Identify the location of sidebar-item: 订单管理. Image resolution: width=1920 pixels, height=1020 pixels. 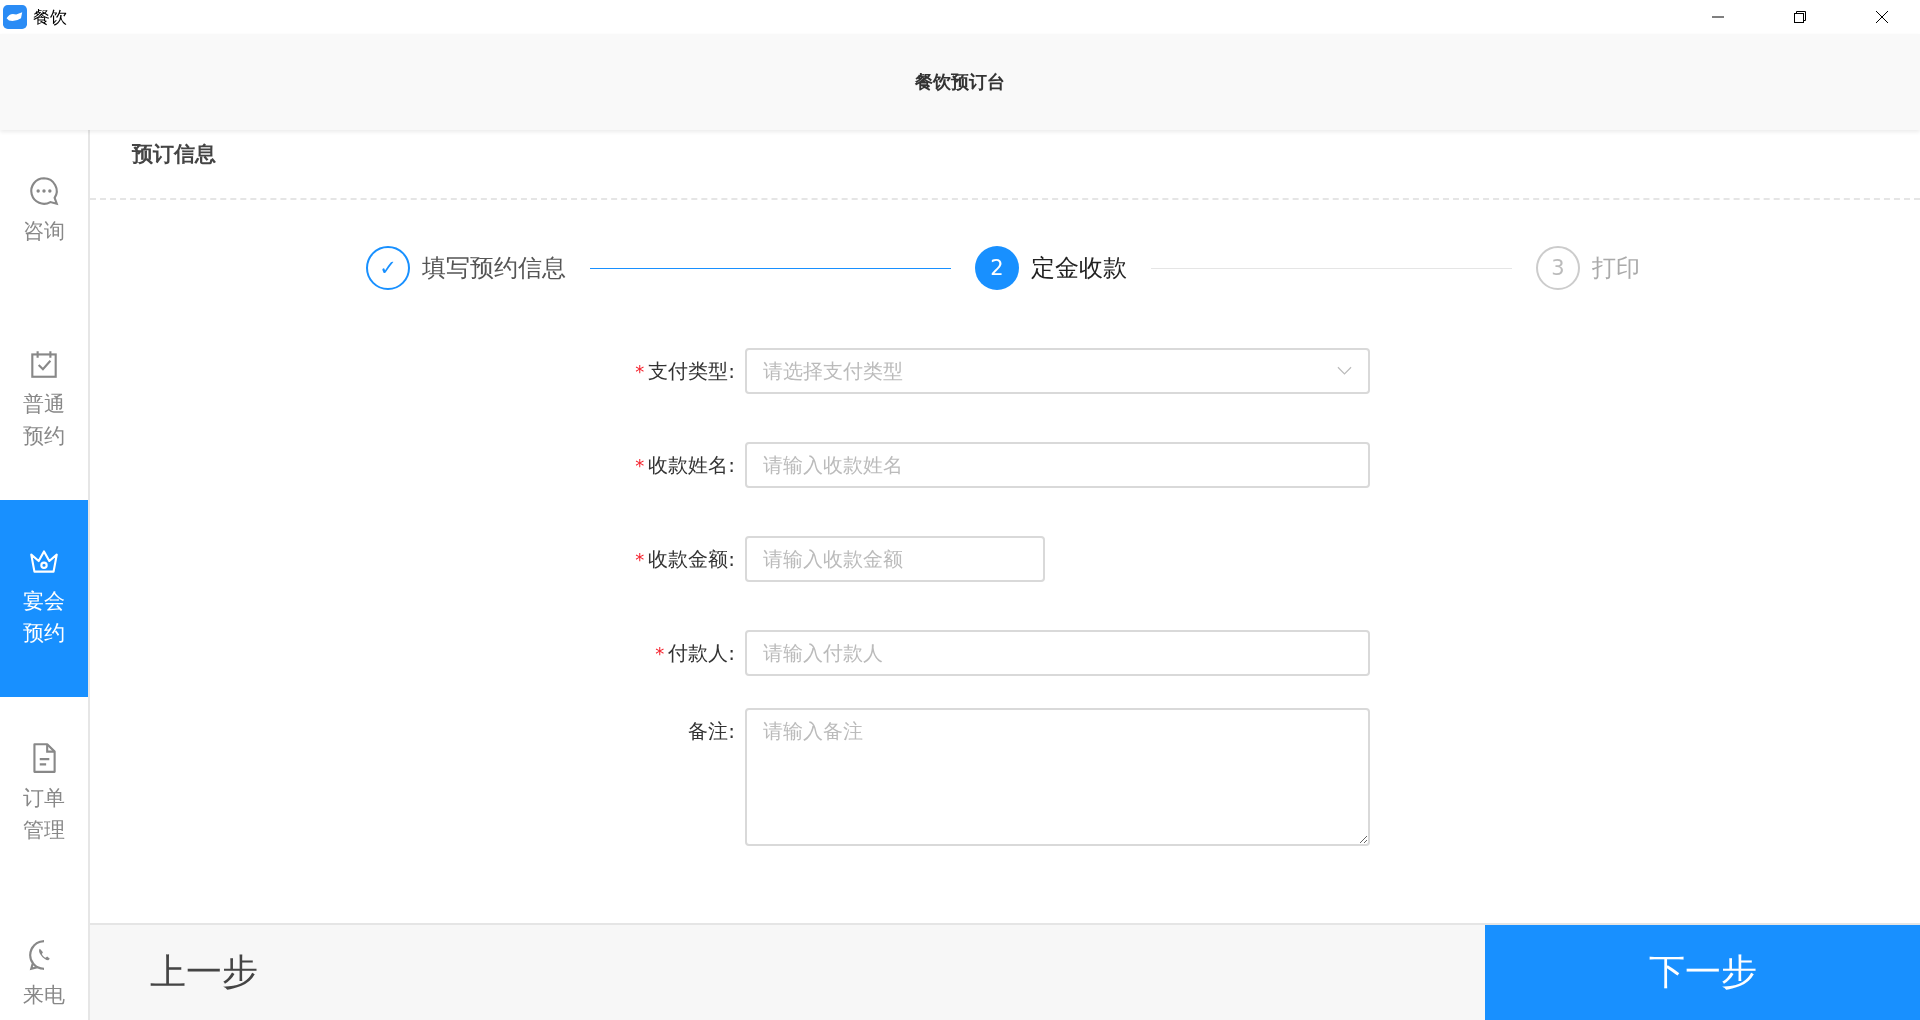
(44, 795).